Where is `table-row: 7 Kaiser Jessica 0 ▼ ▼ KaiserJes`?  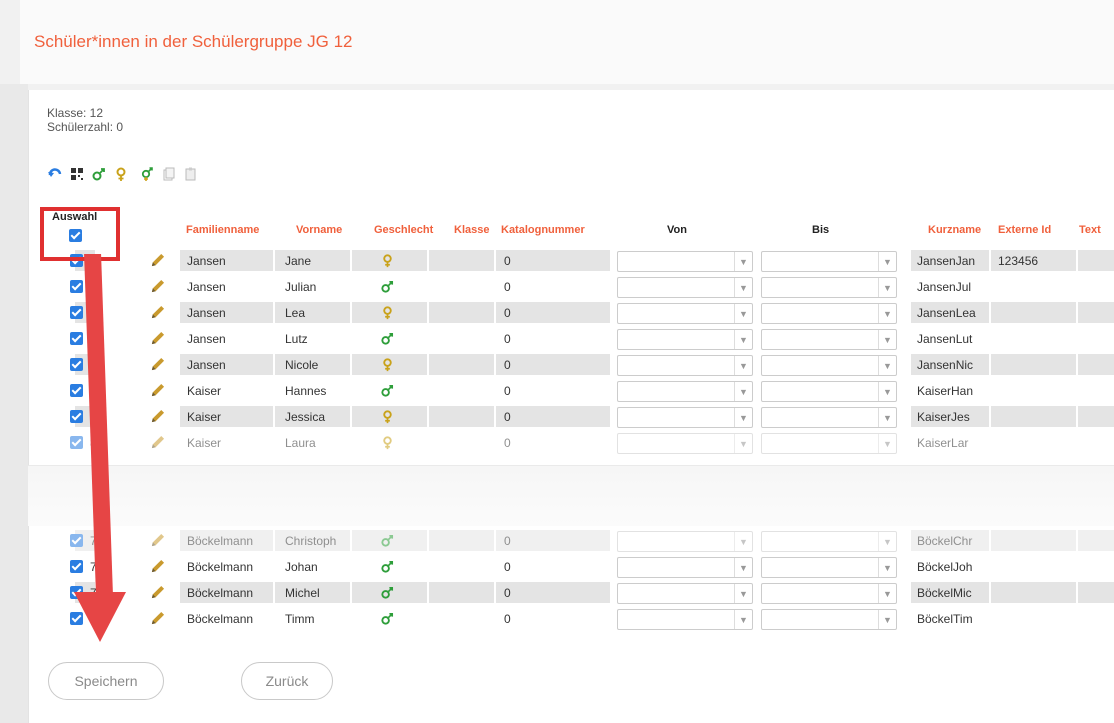 table-row: 7 Kaiser Jessica 0 ▼ ▼ KaiserJes is located at coordinates (580, 416).